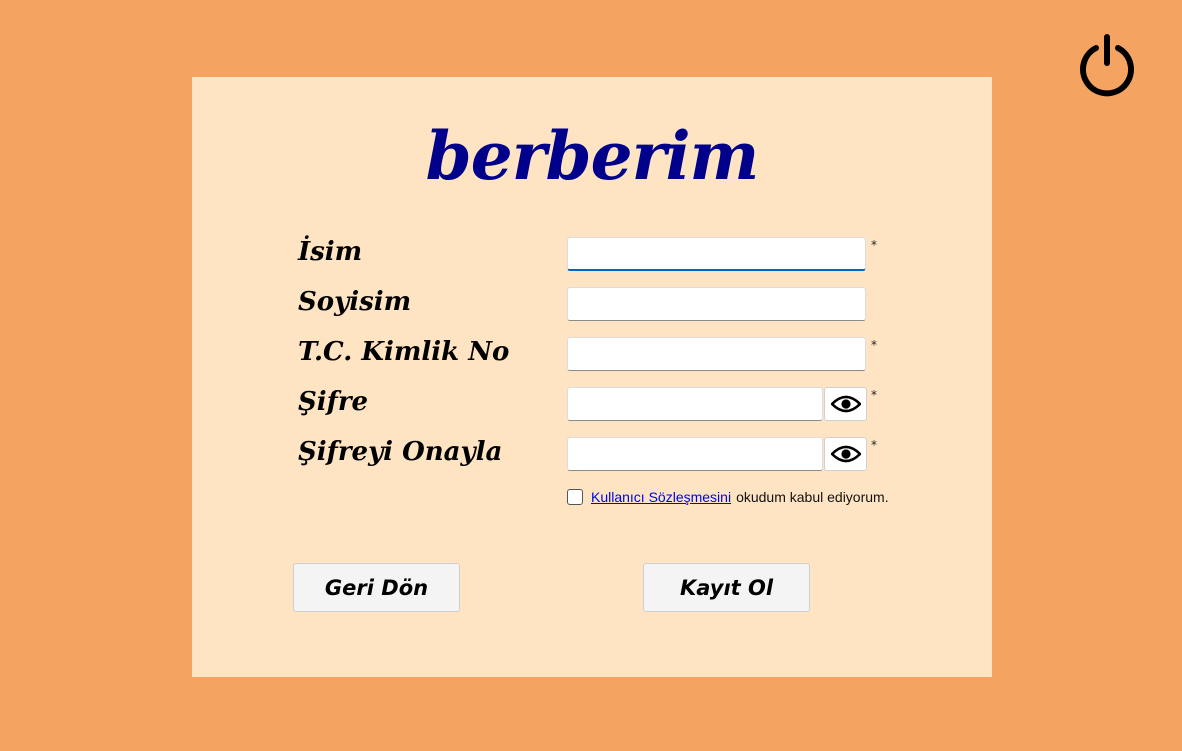  I want to click on confirm-password-input, so click(695, 454).